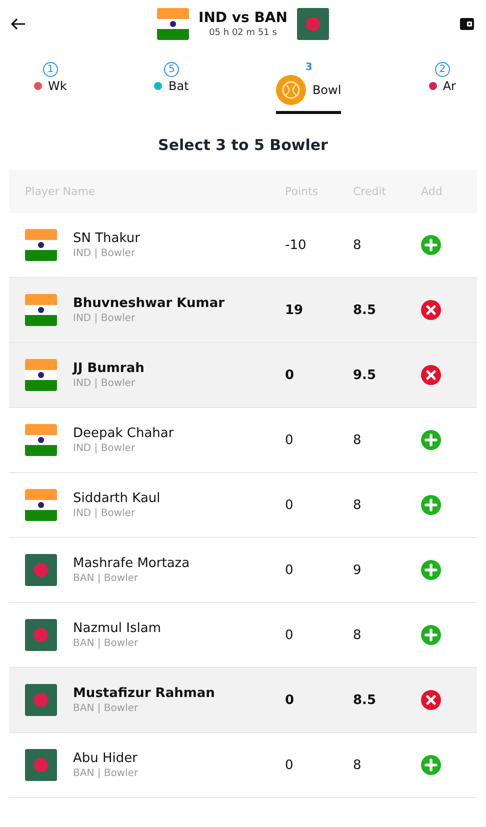 The image size is (486, 827). What do you see at coordinates (243, 33) in the screenshot?
I see `countdown-timer: 05 h 02 m 51 s` at bounding box center [243, 33].